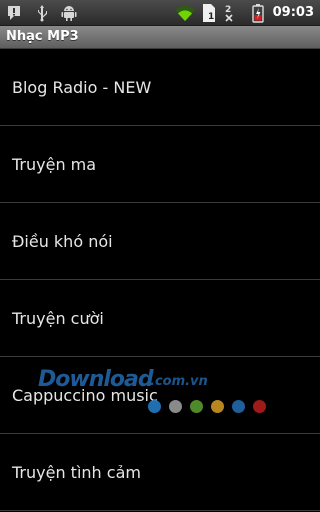 This screenshot has width=320, height=512. I want to click on alert-icon, so click(14, 12).